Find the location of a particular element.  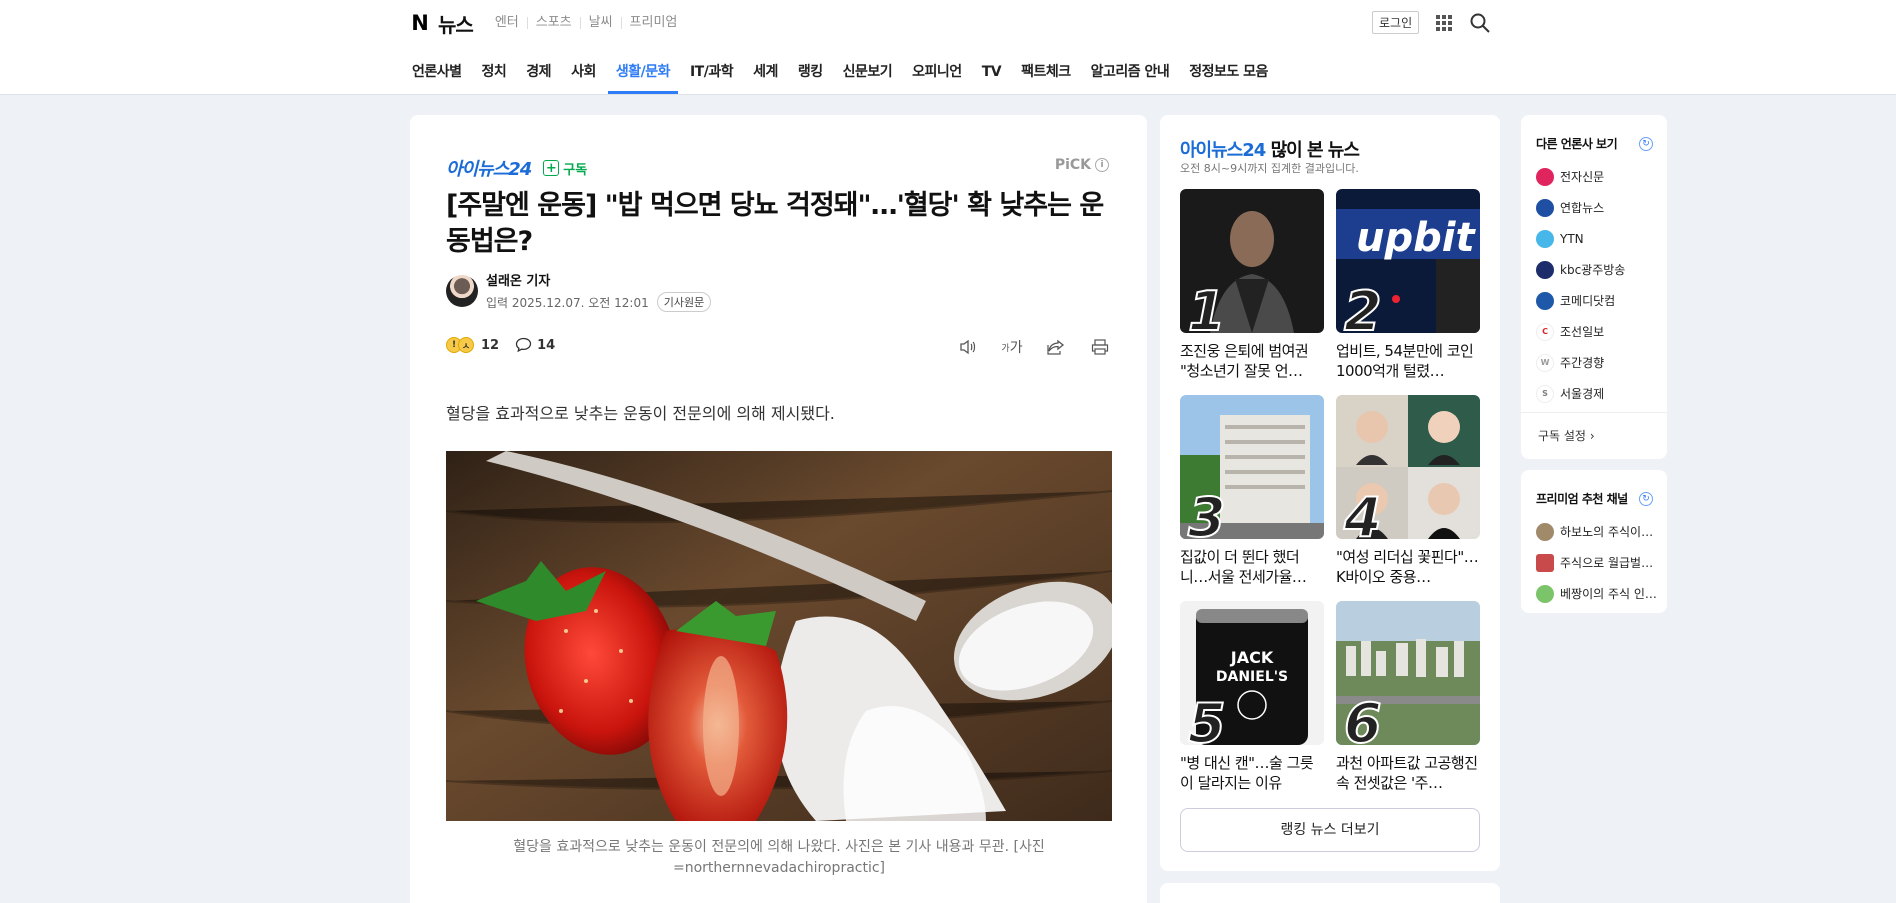

service-link-entertainment: 엔터 is located at coordinates (507, 22).